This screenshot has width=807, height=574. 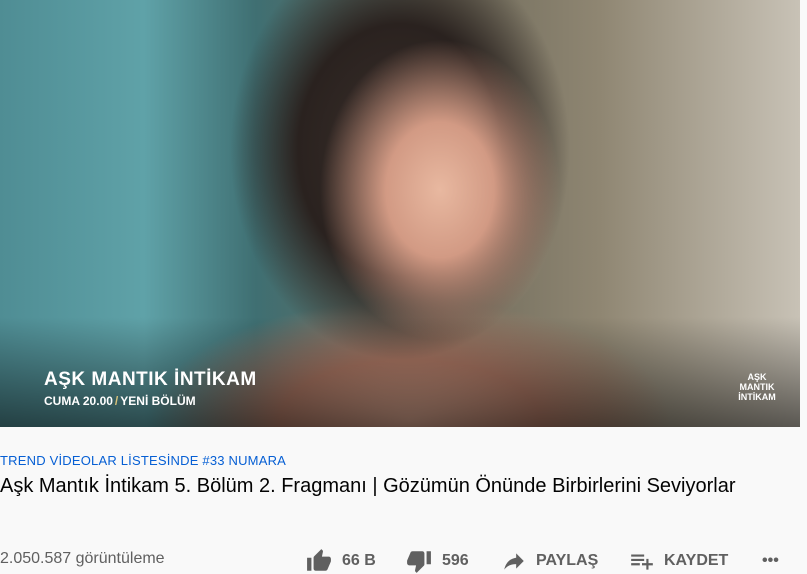 I want to click on save-label: KAYDET, so click(x=696, y=560).